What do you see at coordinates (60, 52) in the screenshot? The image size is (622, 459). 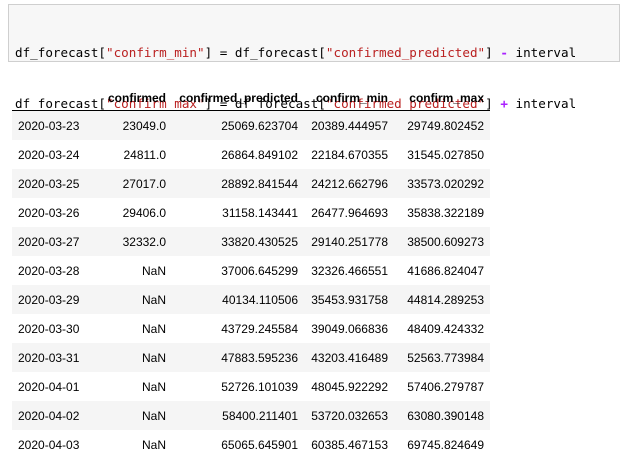 I see `code-token: df_forecast[` at bounding box center [60, 52].